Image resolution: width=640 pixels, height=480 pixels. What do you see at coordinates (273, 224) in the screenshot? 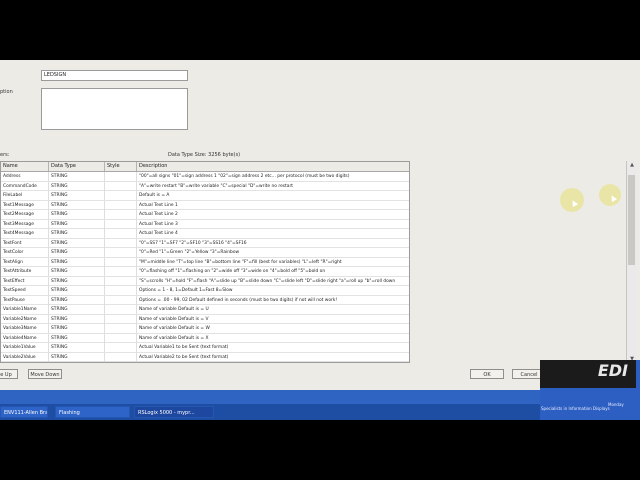
I see `cell-description: Actual Text Line 3` at bounding box center [273, 224].